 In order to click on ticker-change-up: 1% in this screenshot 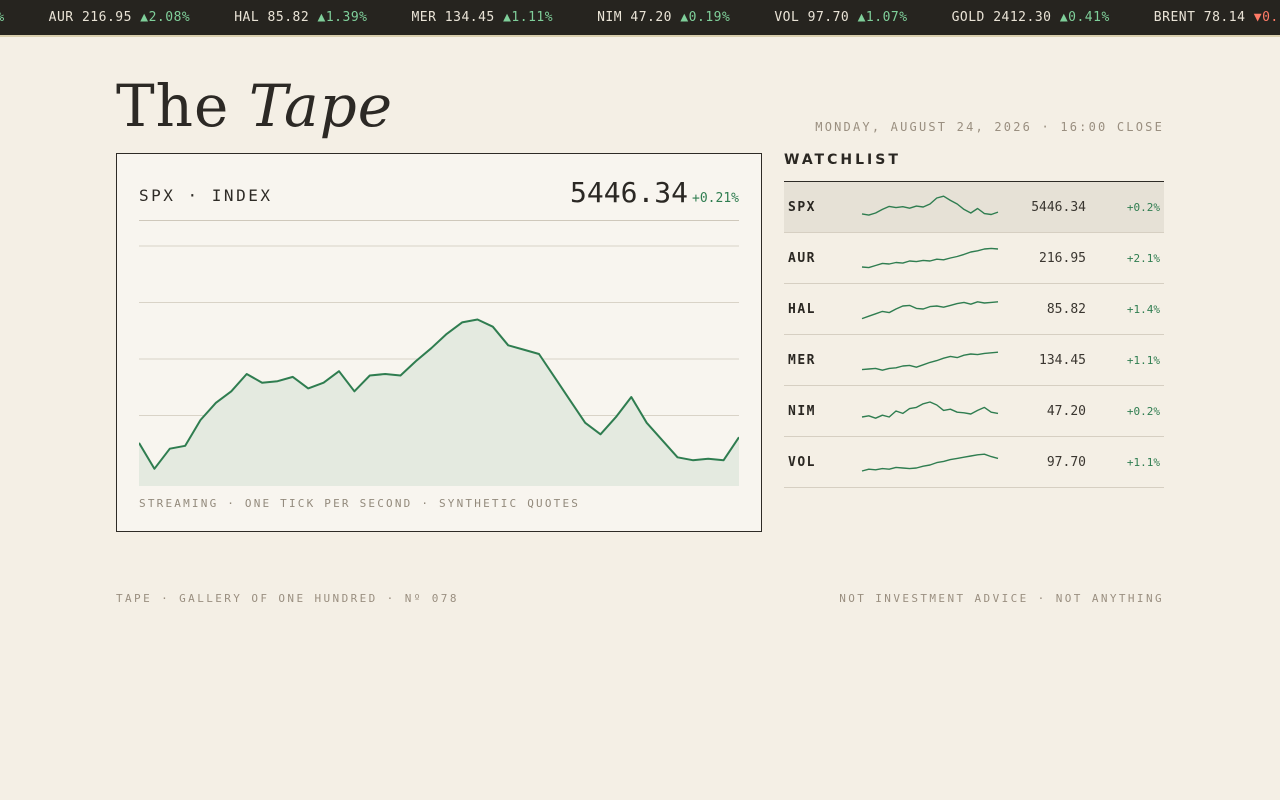, I will do `click(2, 17)`.